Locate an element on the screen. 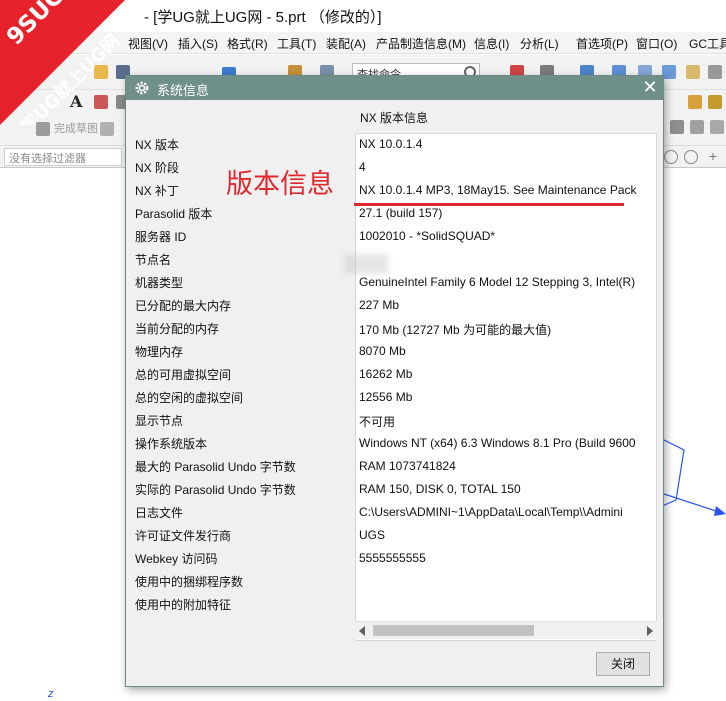  horizontal-scrollbar is located at coordinates (506, 630).